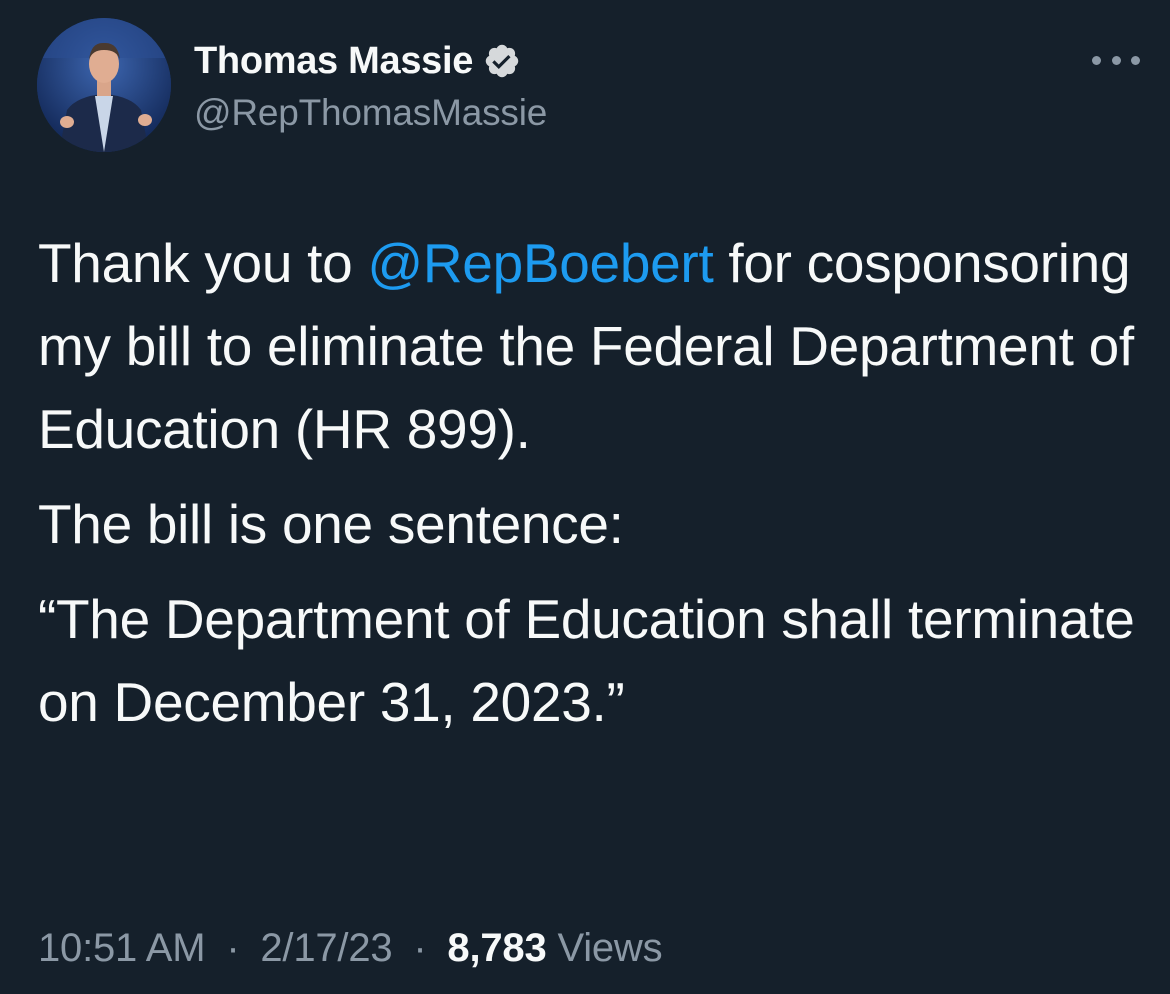  Describe the element at coordinates (203, 263) in the screenshot. I see `tweet-text-intro: Thank you to` at that location.